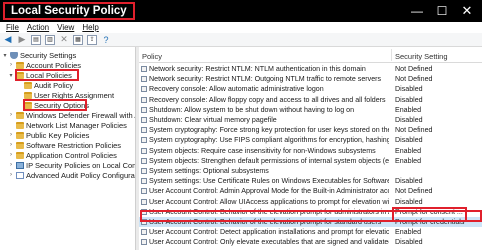 Image resolution: width=482 pixels, height=250 pixels. I want to click on column-divider, so click(391, 55).